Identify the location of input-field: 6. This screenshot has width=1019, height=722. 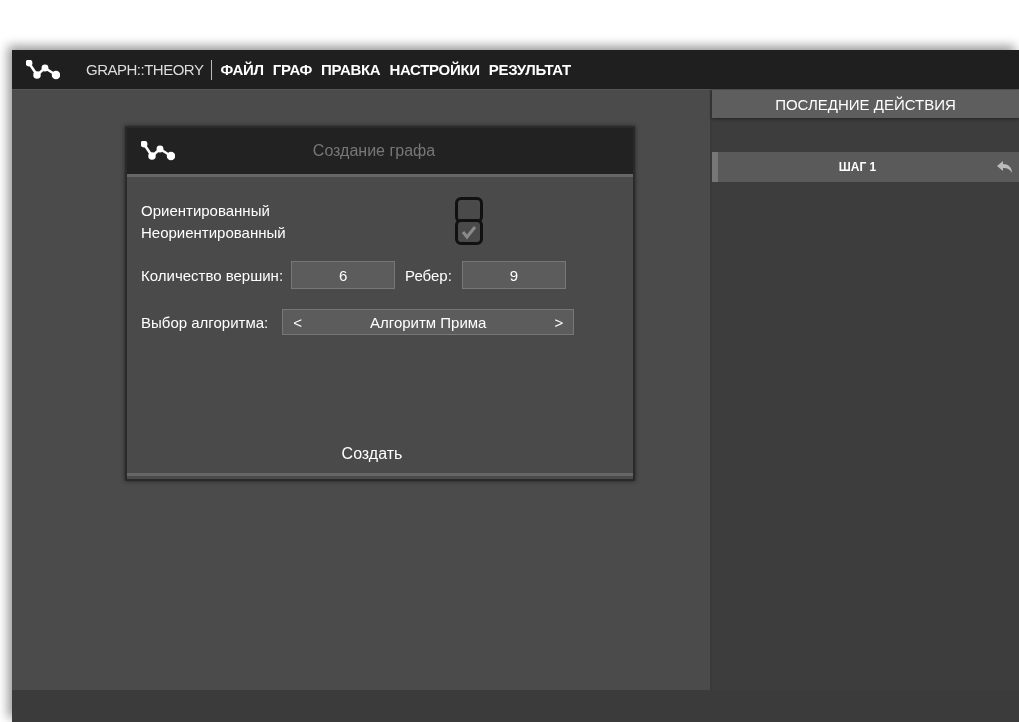
(343, 275).